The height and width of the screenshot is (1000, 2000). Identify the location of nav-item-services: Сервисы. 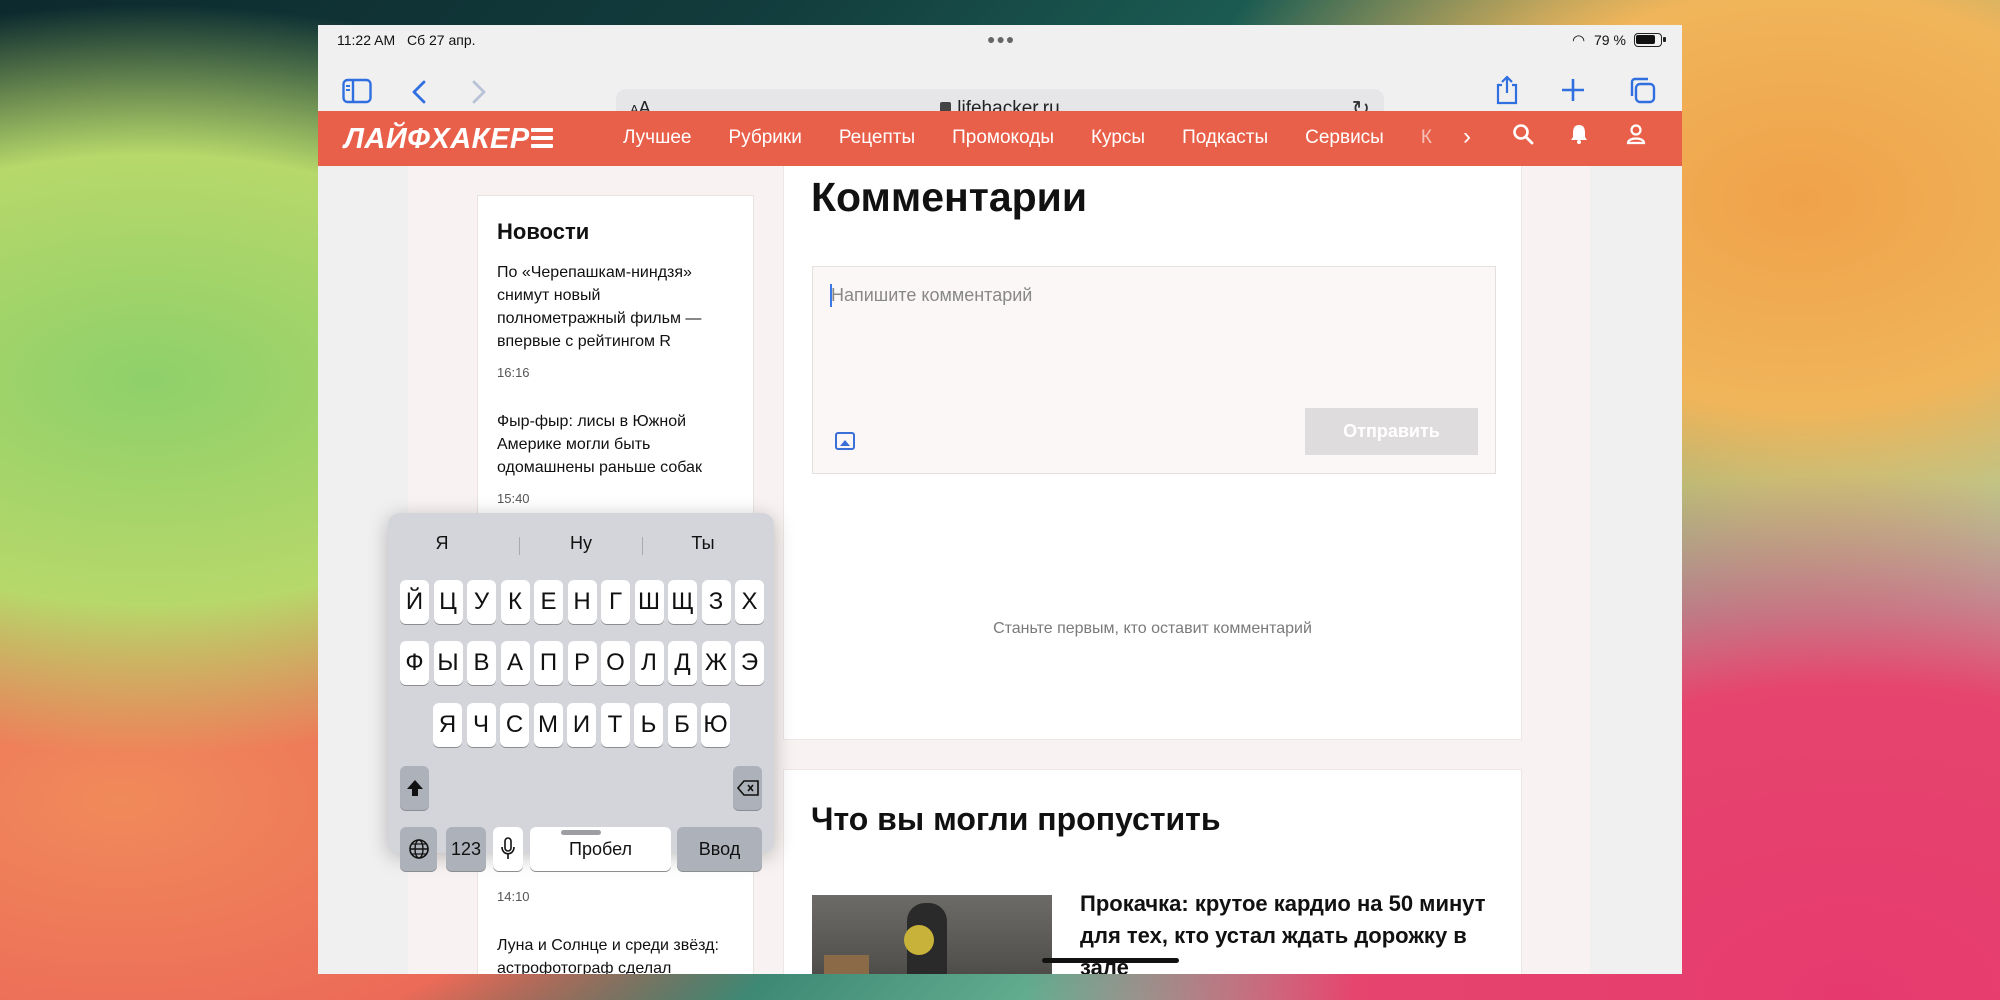
(1344, 137).